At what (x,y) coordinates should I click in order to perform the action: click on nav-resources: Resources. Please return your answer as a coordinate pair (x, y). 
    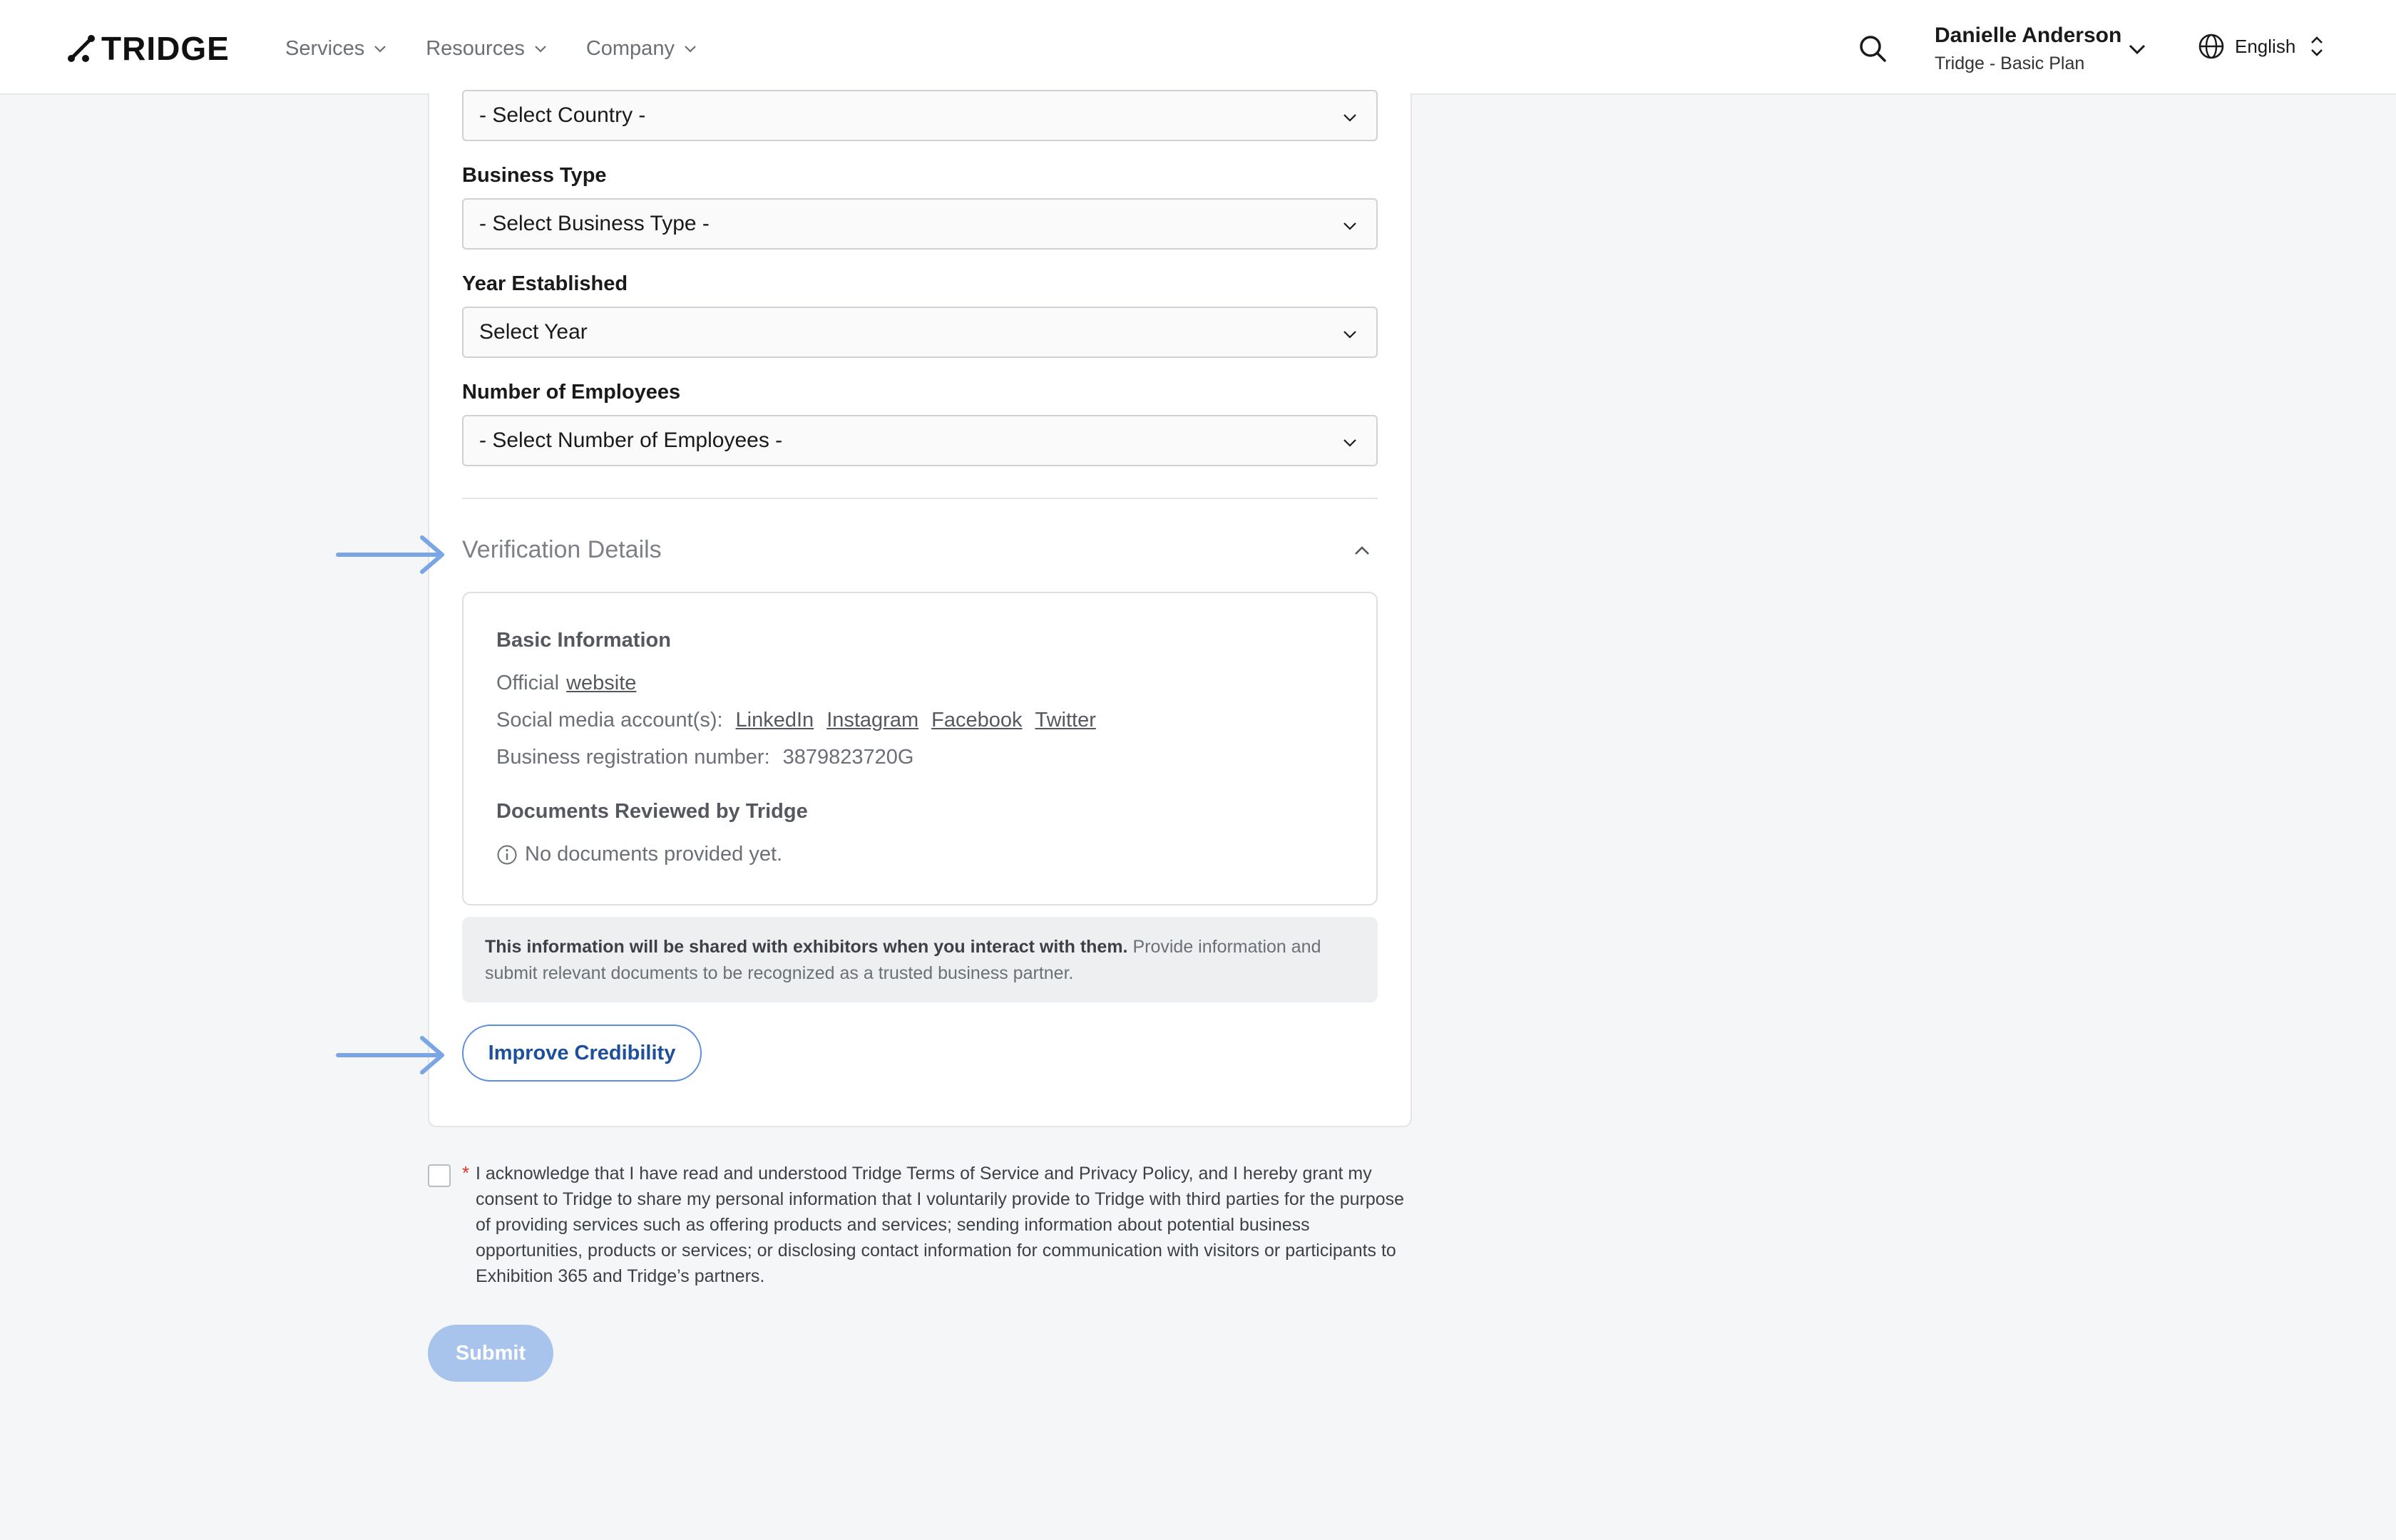
    Looking at the image, I should click on (487, 48).